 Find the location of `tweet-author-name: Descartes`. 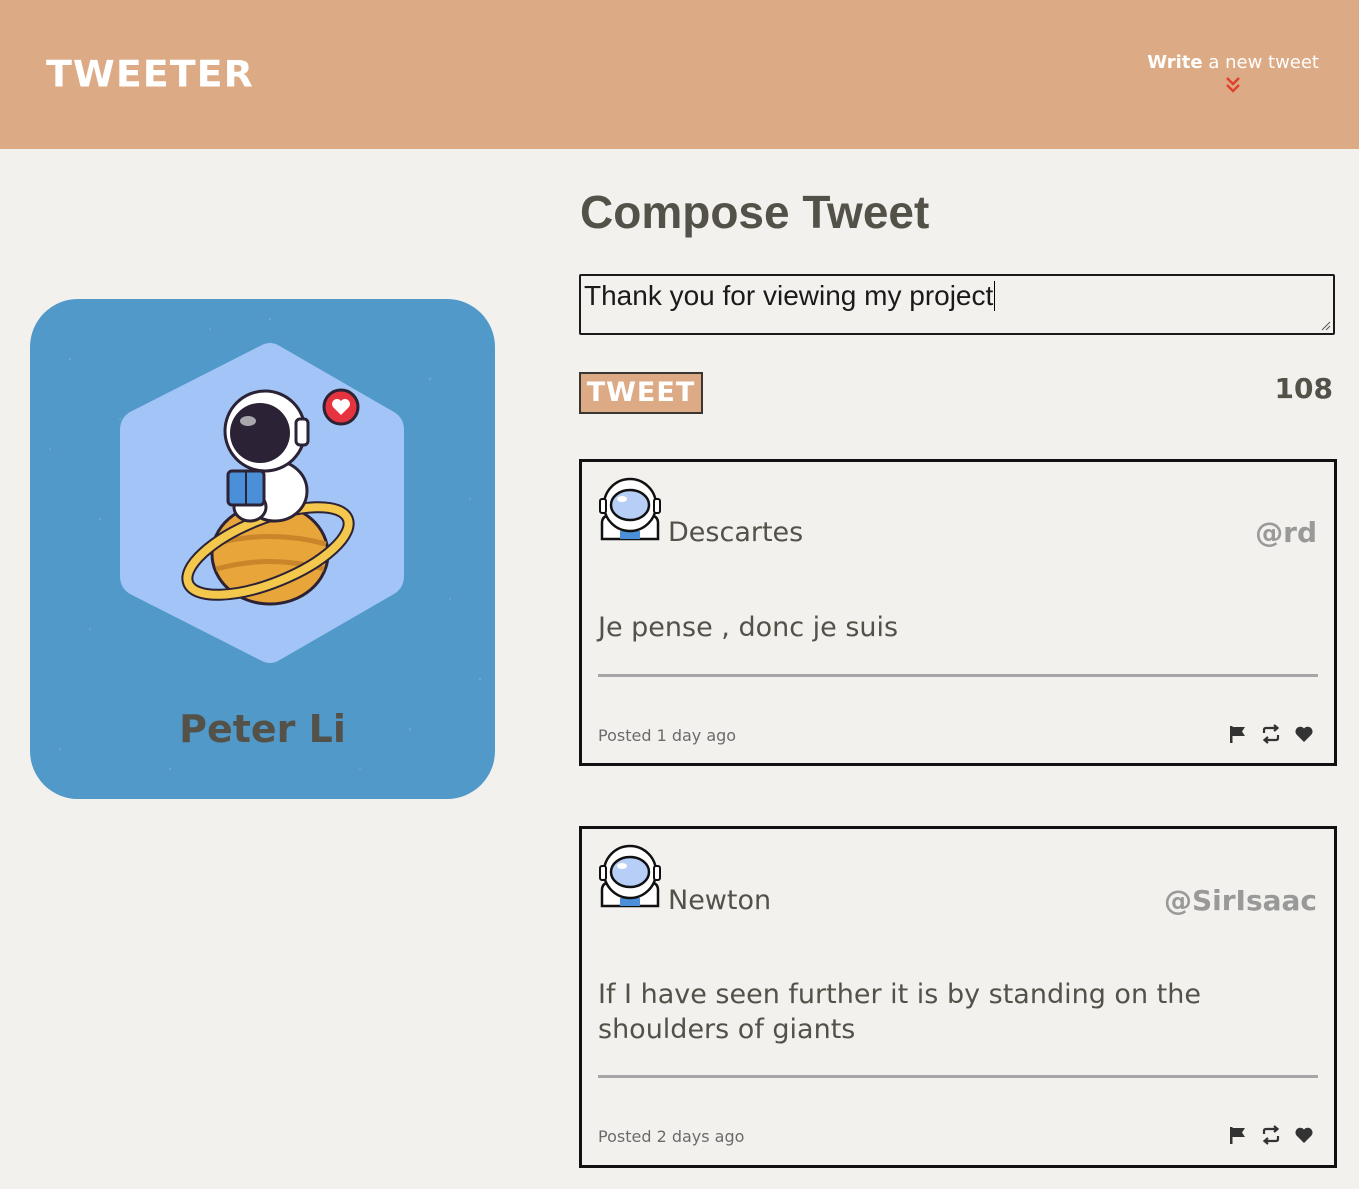

tweet-author-name: Descartes is located at coordinates (736, 532).